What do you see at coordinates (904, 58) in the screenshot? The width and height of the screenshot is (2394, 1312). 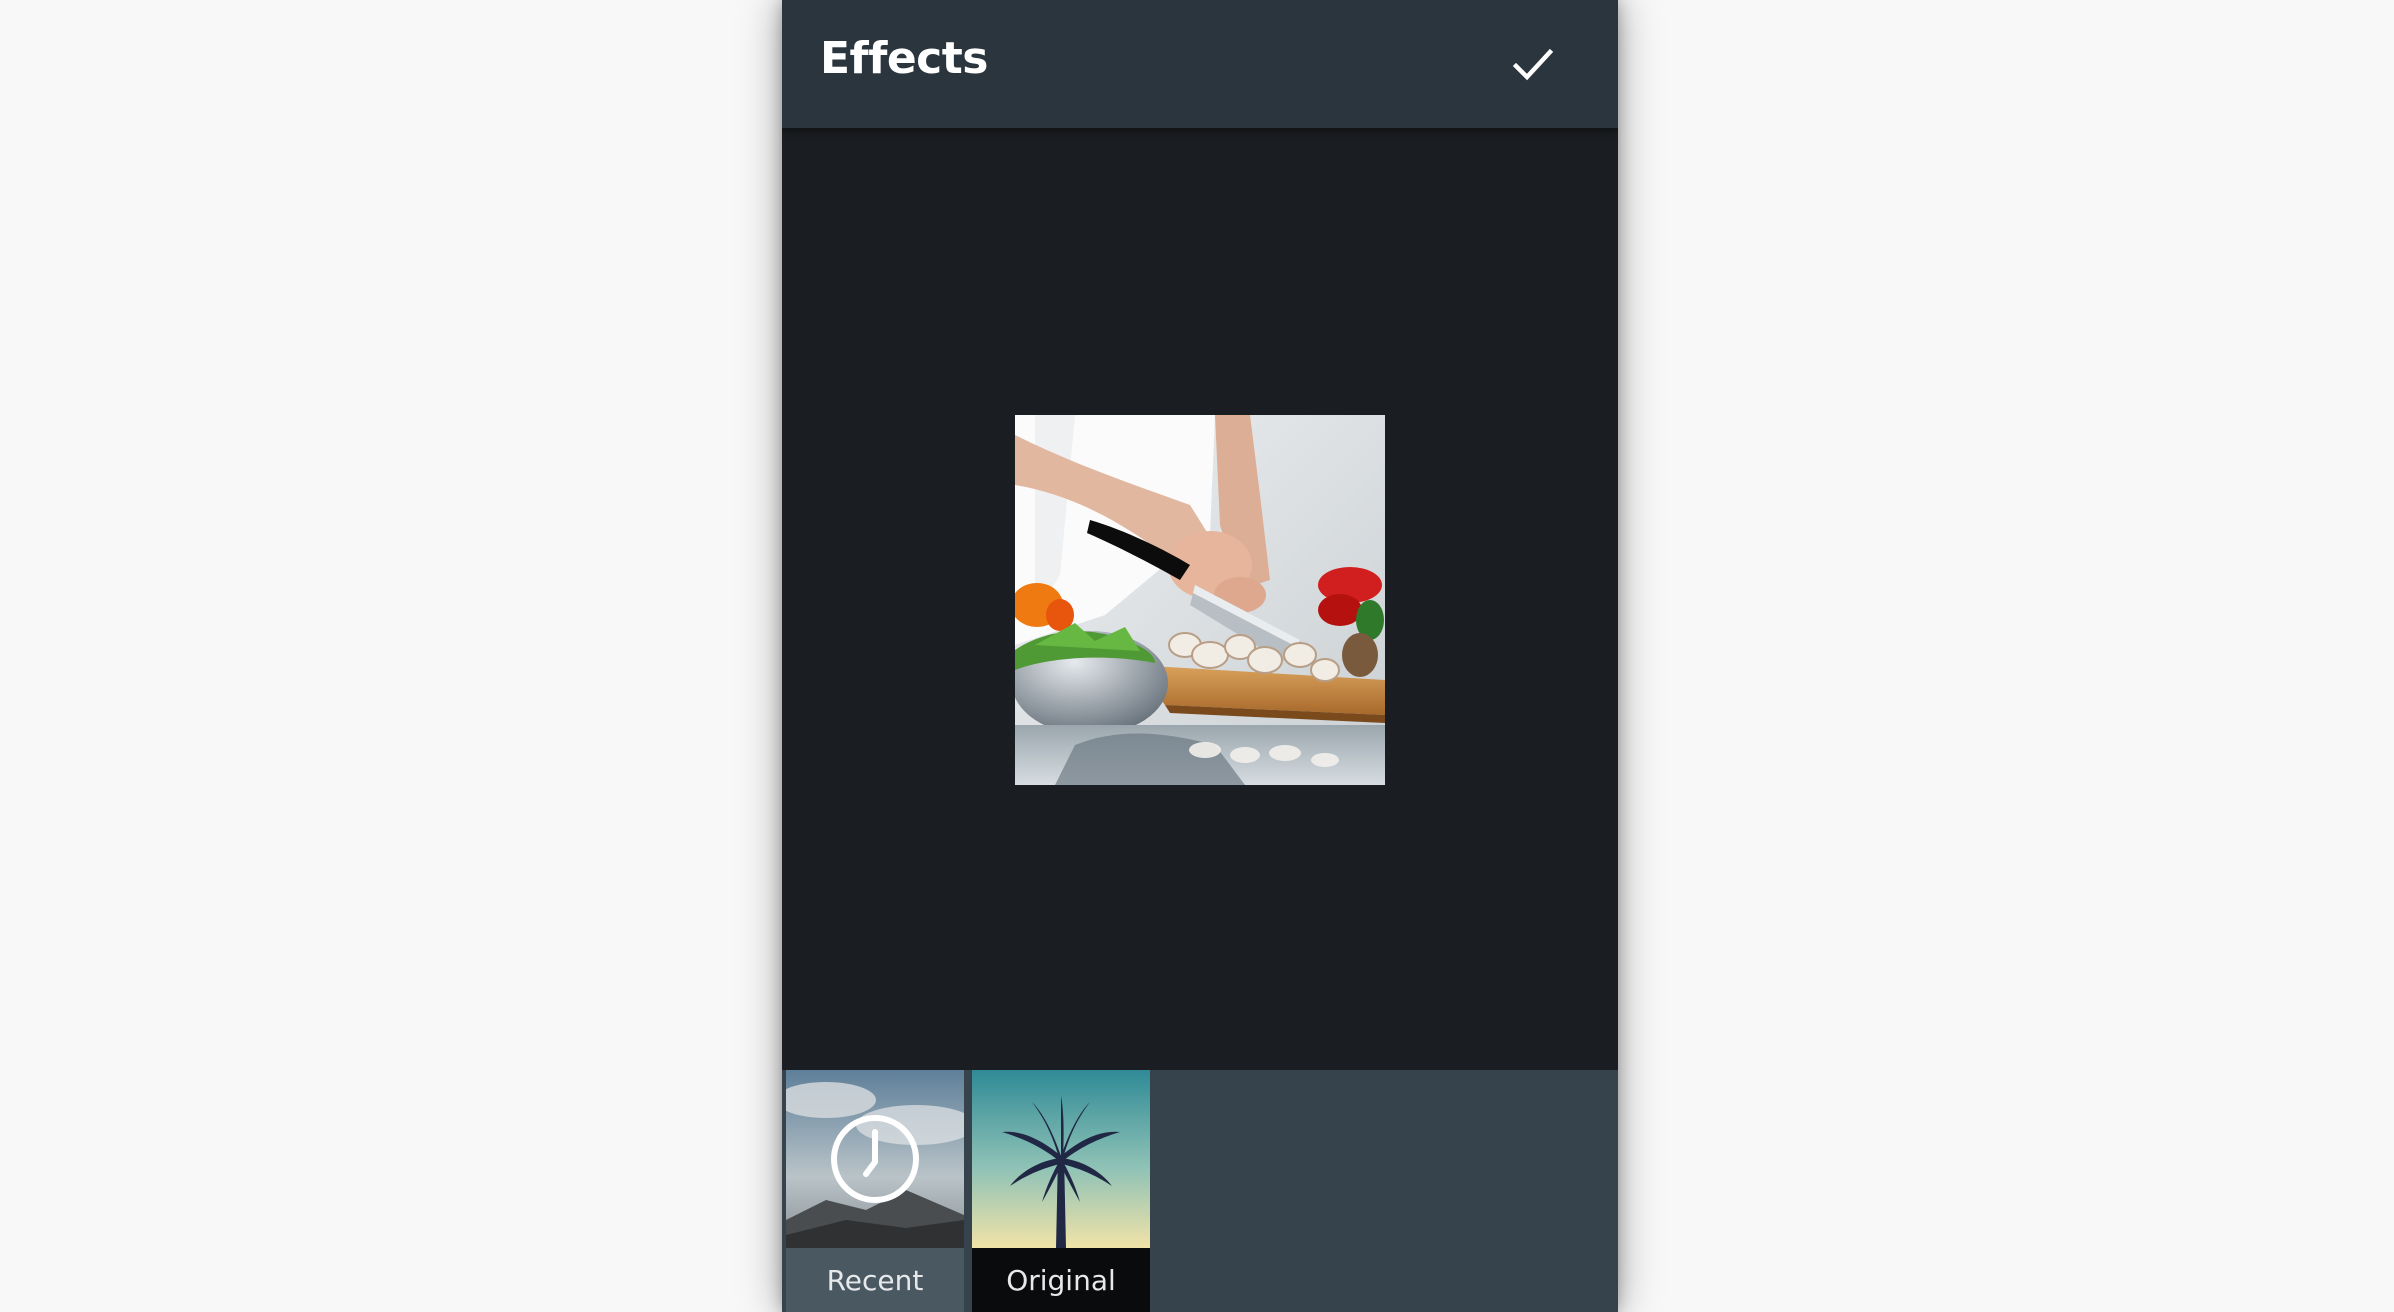 I see `page-title: Effects` at bounding box center [904, 58].